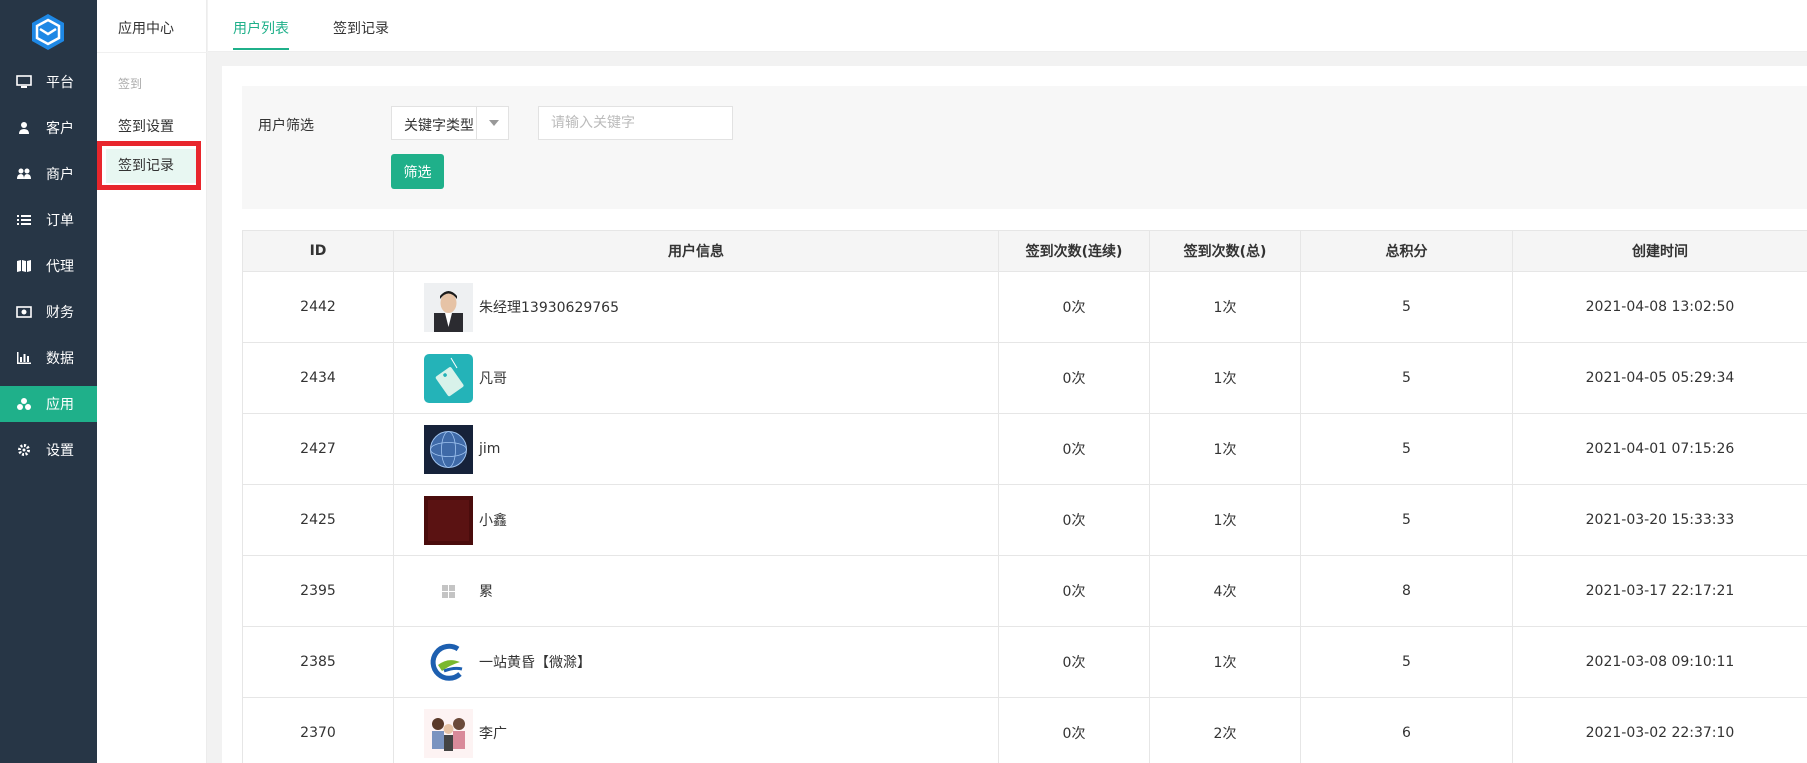  I want to click on cell-created: 2021-03-17 22:17:21, so click(1659, 591).